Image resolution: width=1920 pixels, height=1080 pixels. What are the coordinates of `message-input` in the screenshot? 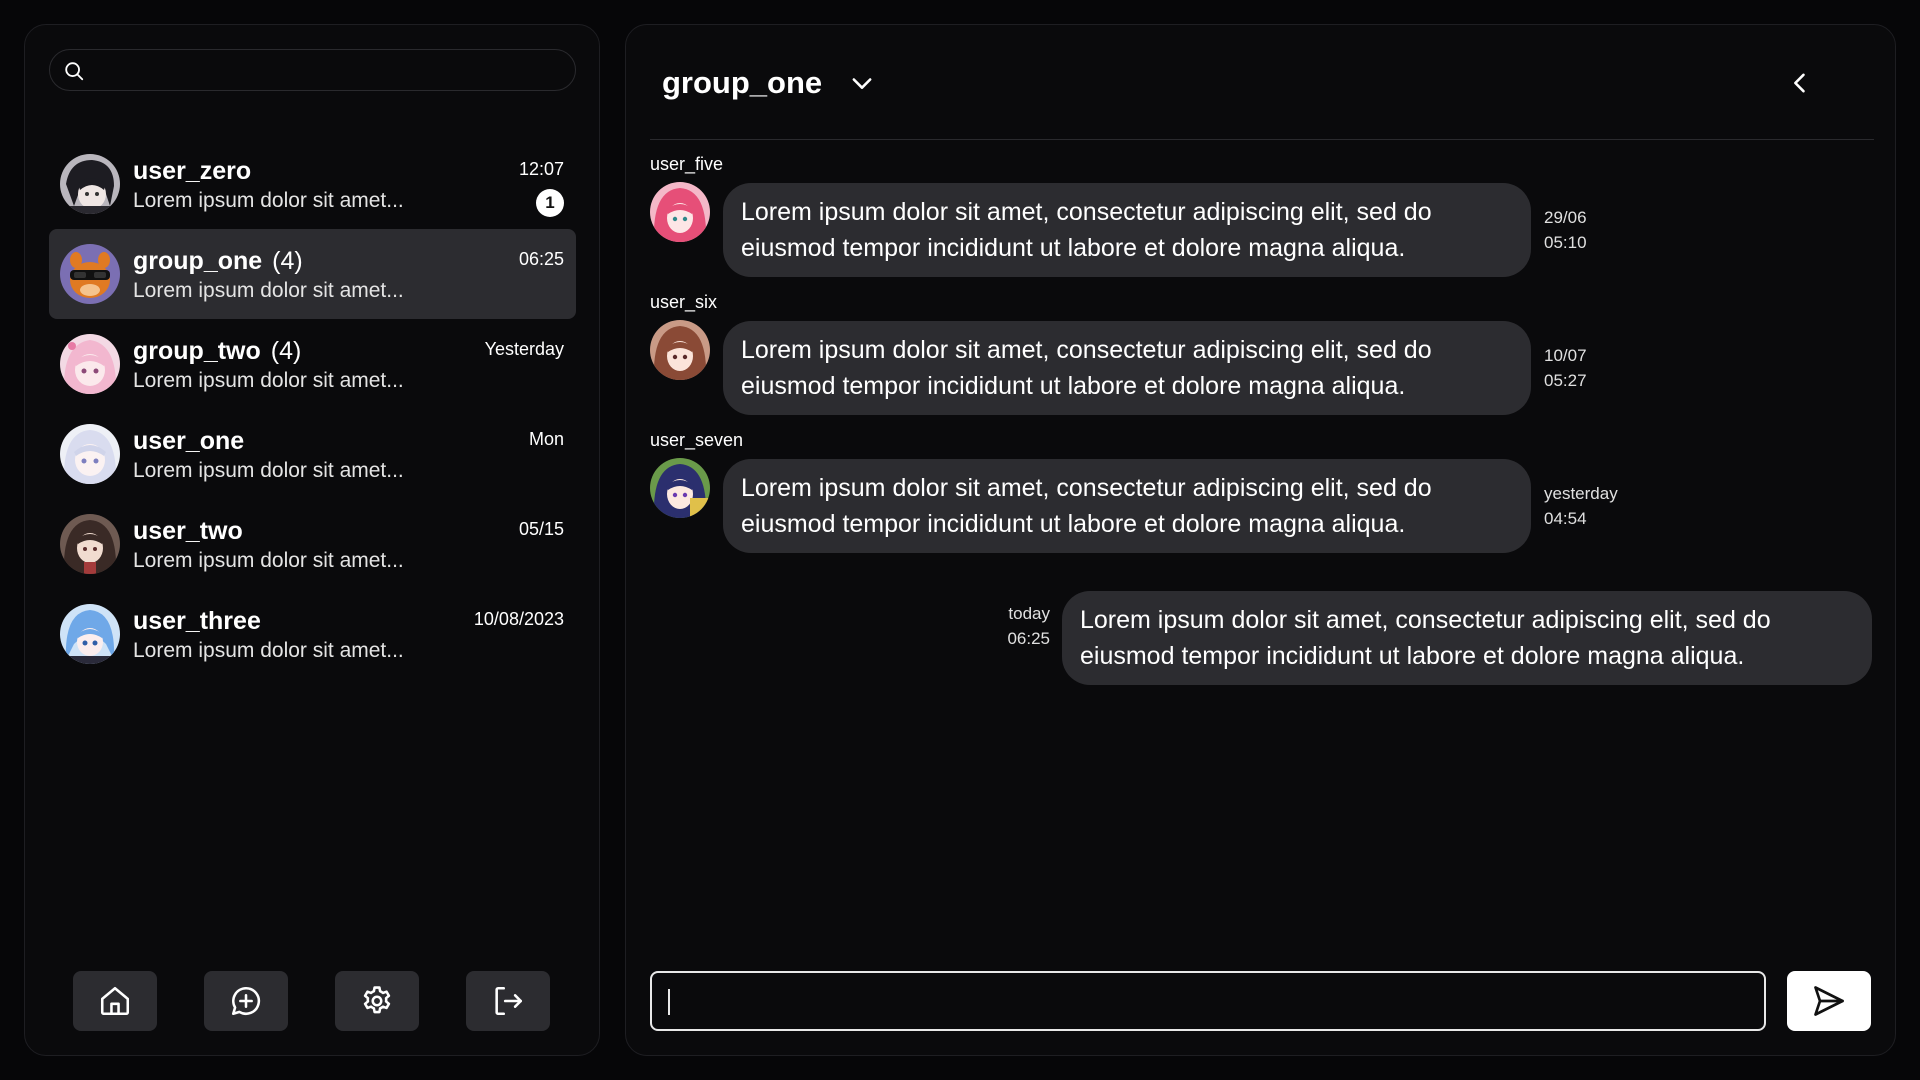 It's located at (1208, 1001).